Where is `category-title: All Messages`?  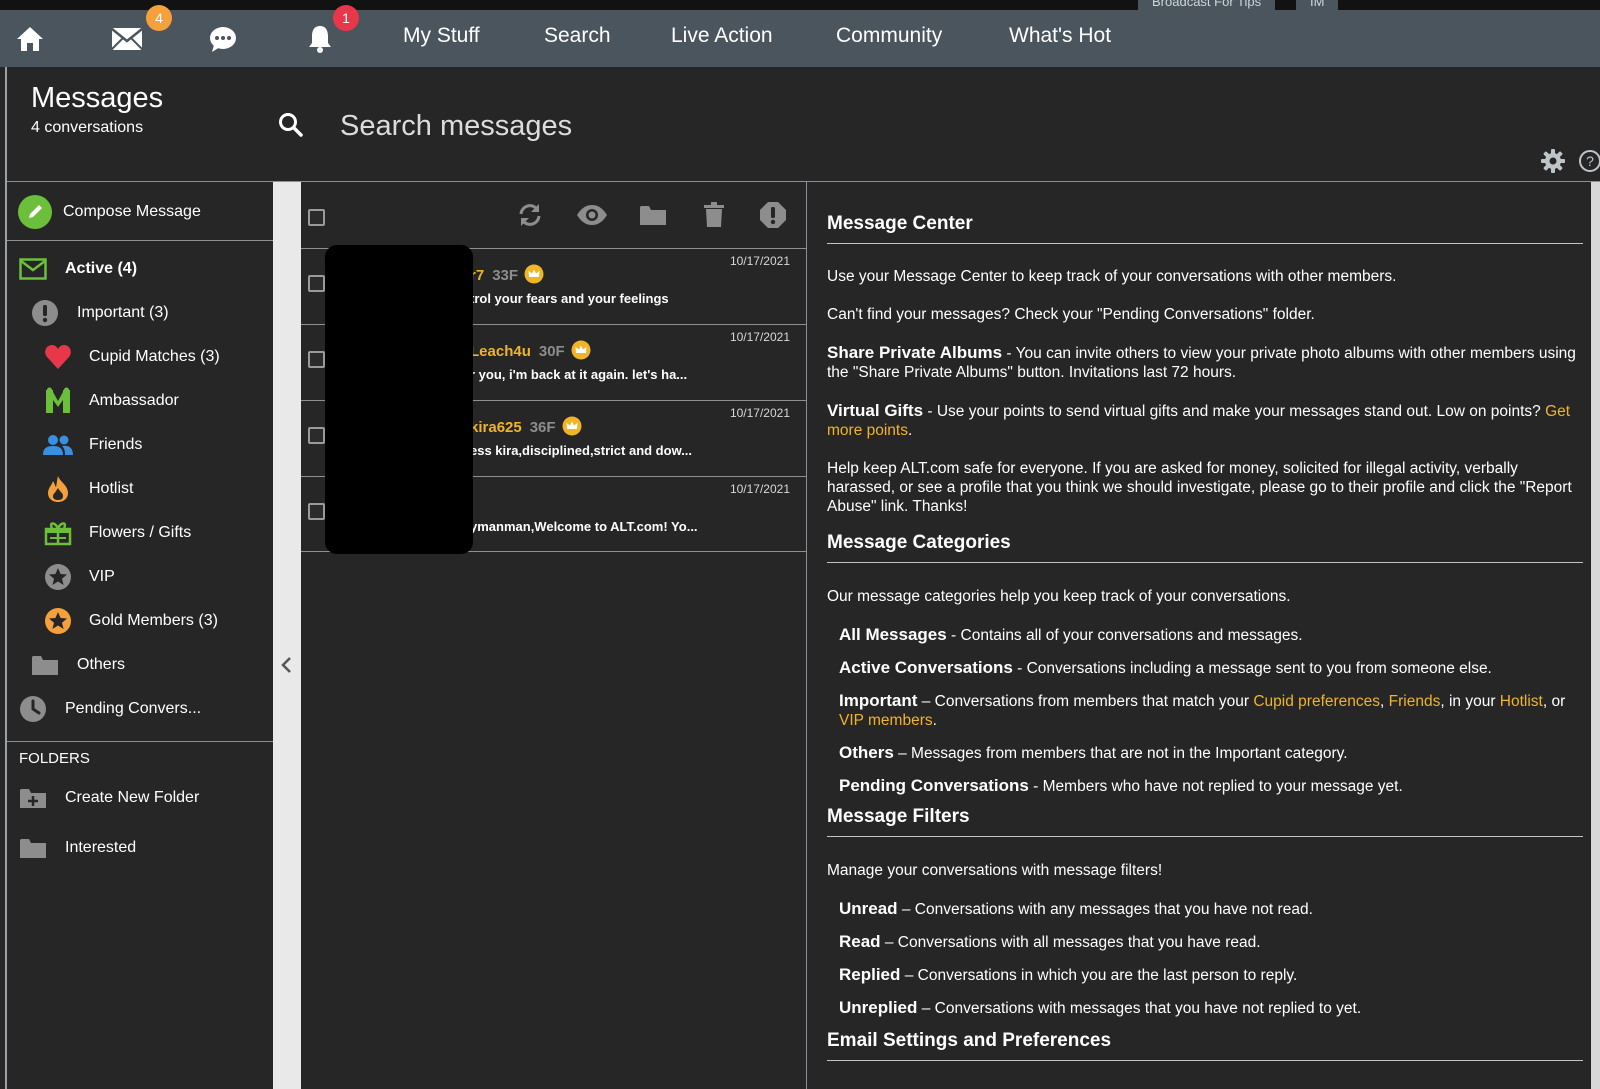
category-title: All Messages is located at coordinates (893, 634).